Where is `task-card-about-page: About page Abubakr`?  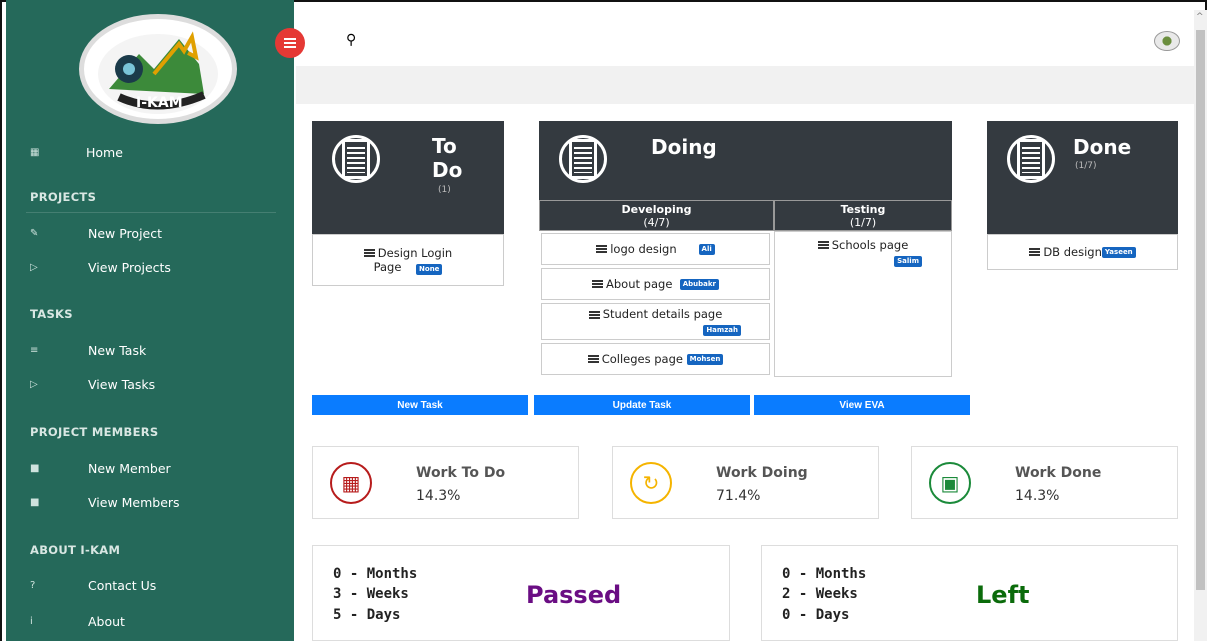 task-card-about-page: About page Abubakr is located at coordinates (655, 284).